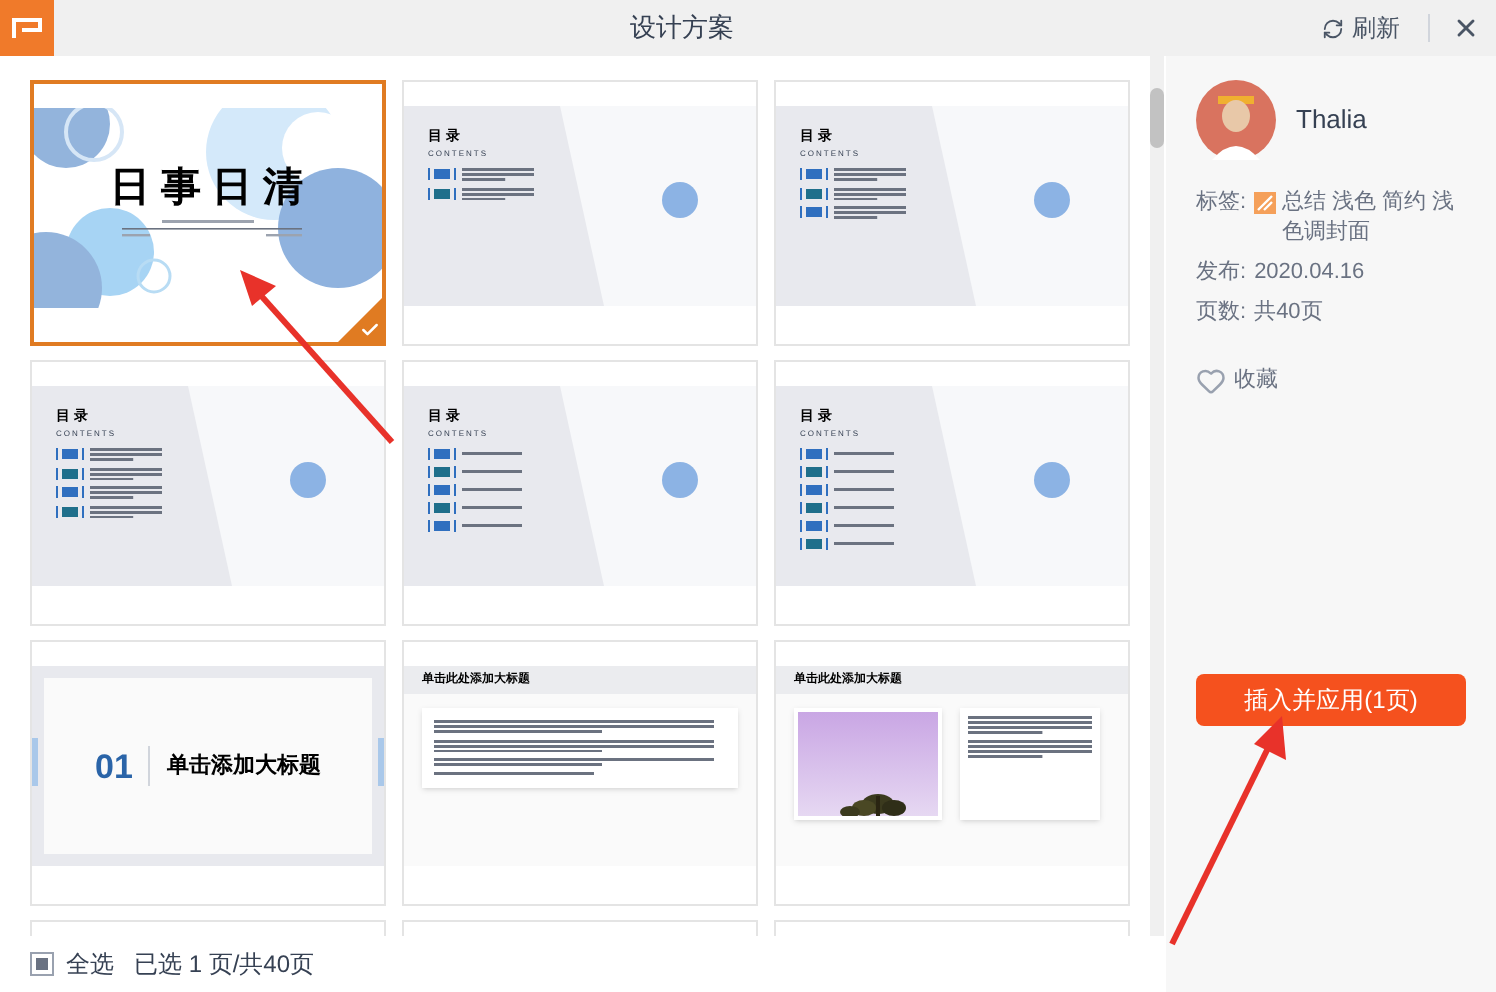  I want to click on author-name: Thalia, so click(1331, 120).